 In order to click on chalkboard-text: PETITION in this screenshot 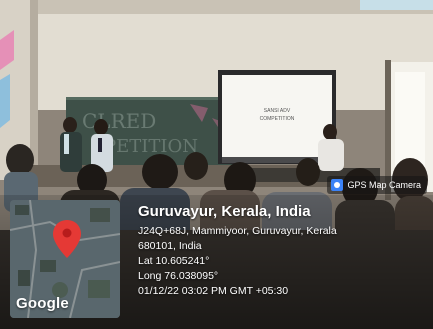, I will do `click(151, 146)`.